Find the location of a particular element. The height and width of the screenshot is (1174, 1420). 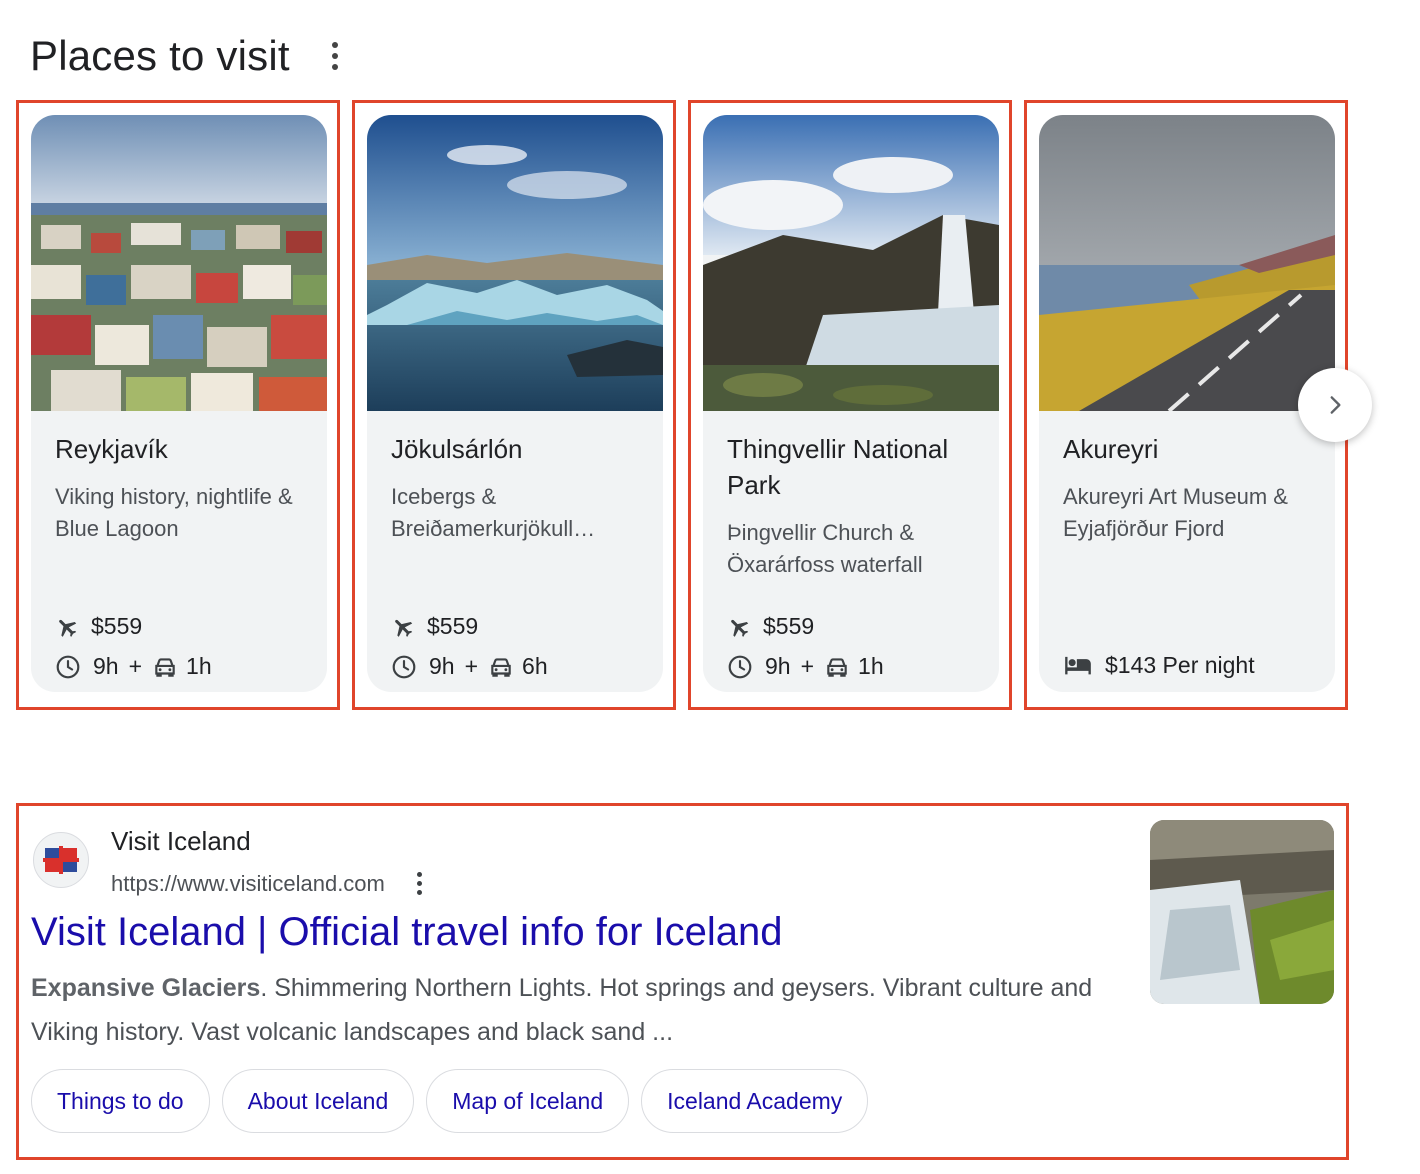

snippet-highlight: Expansive Glaciers is located at coordinates (146, 988).